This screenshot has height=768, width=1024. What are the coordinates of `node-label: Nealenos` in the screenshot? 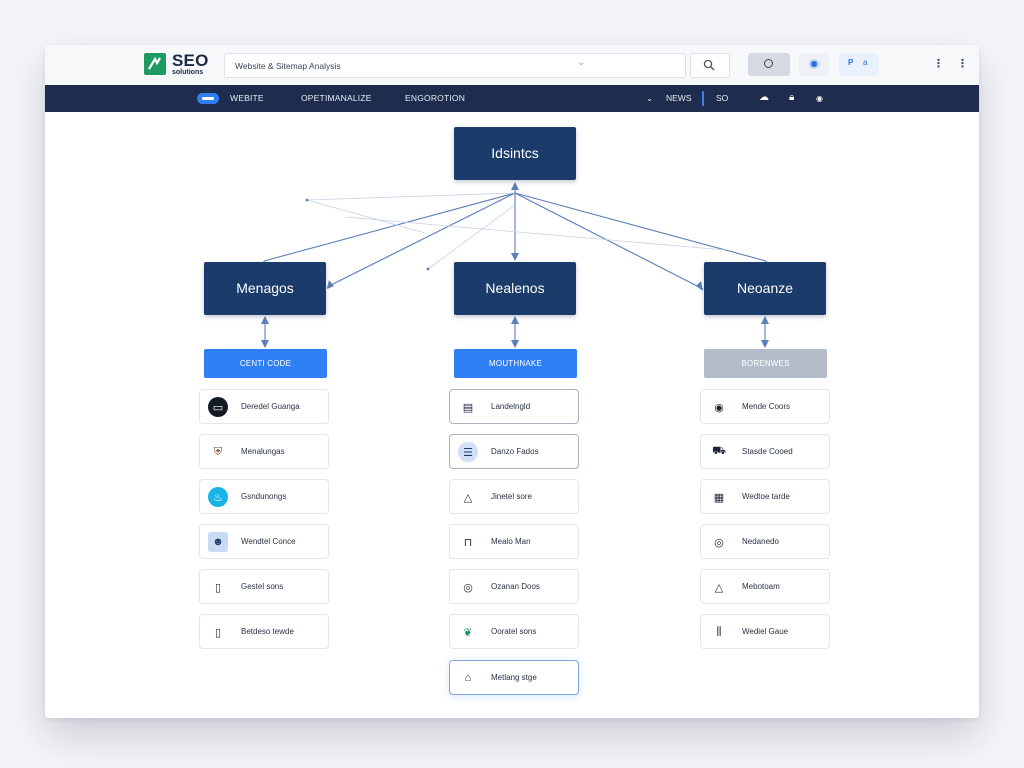 It's located at (515, 288).